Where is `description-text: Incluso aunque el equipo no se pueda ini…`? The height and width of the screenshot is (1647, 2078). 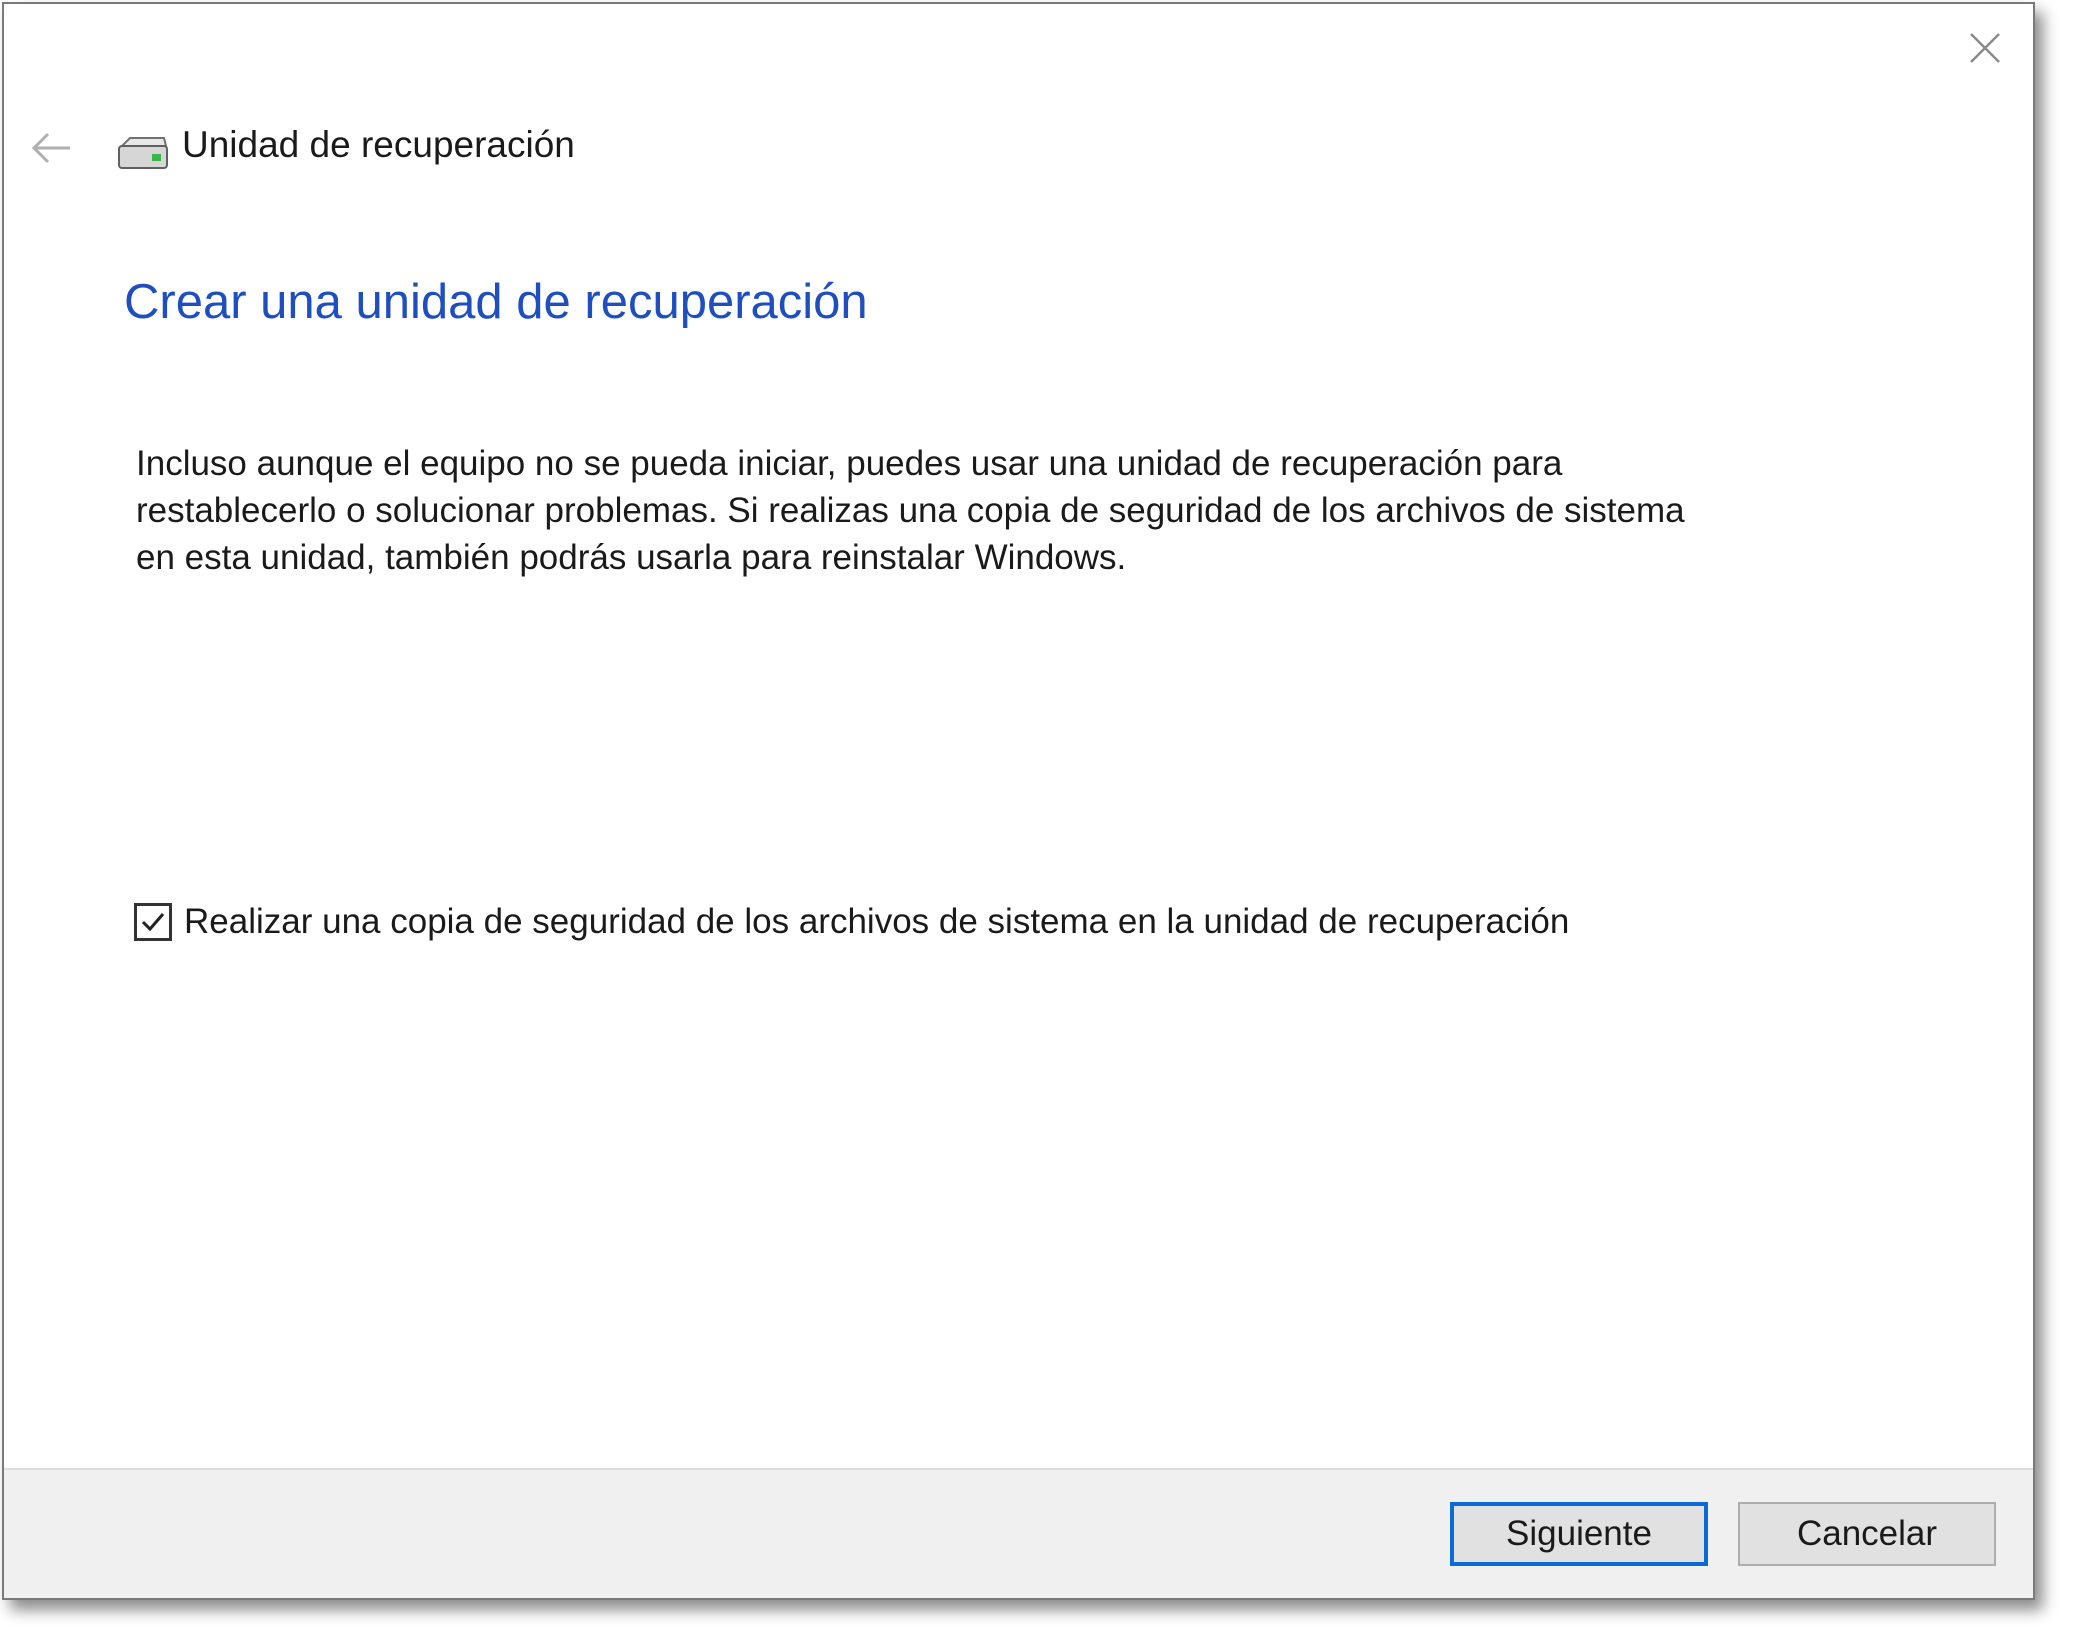 description-text: Incluso aunque el equipo no se pueda ini… is located at coordinates (910, 510).